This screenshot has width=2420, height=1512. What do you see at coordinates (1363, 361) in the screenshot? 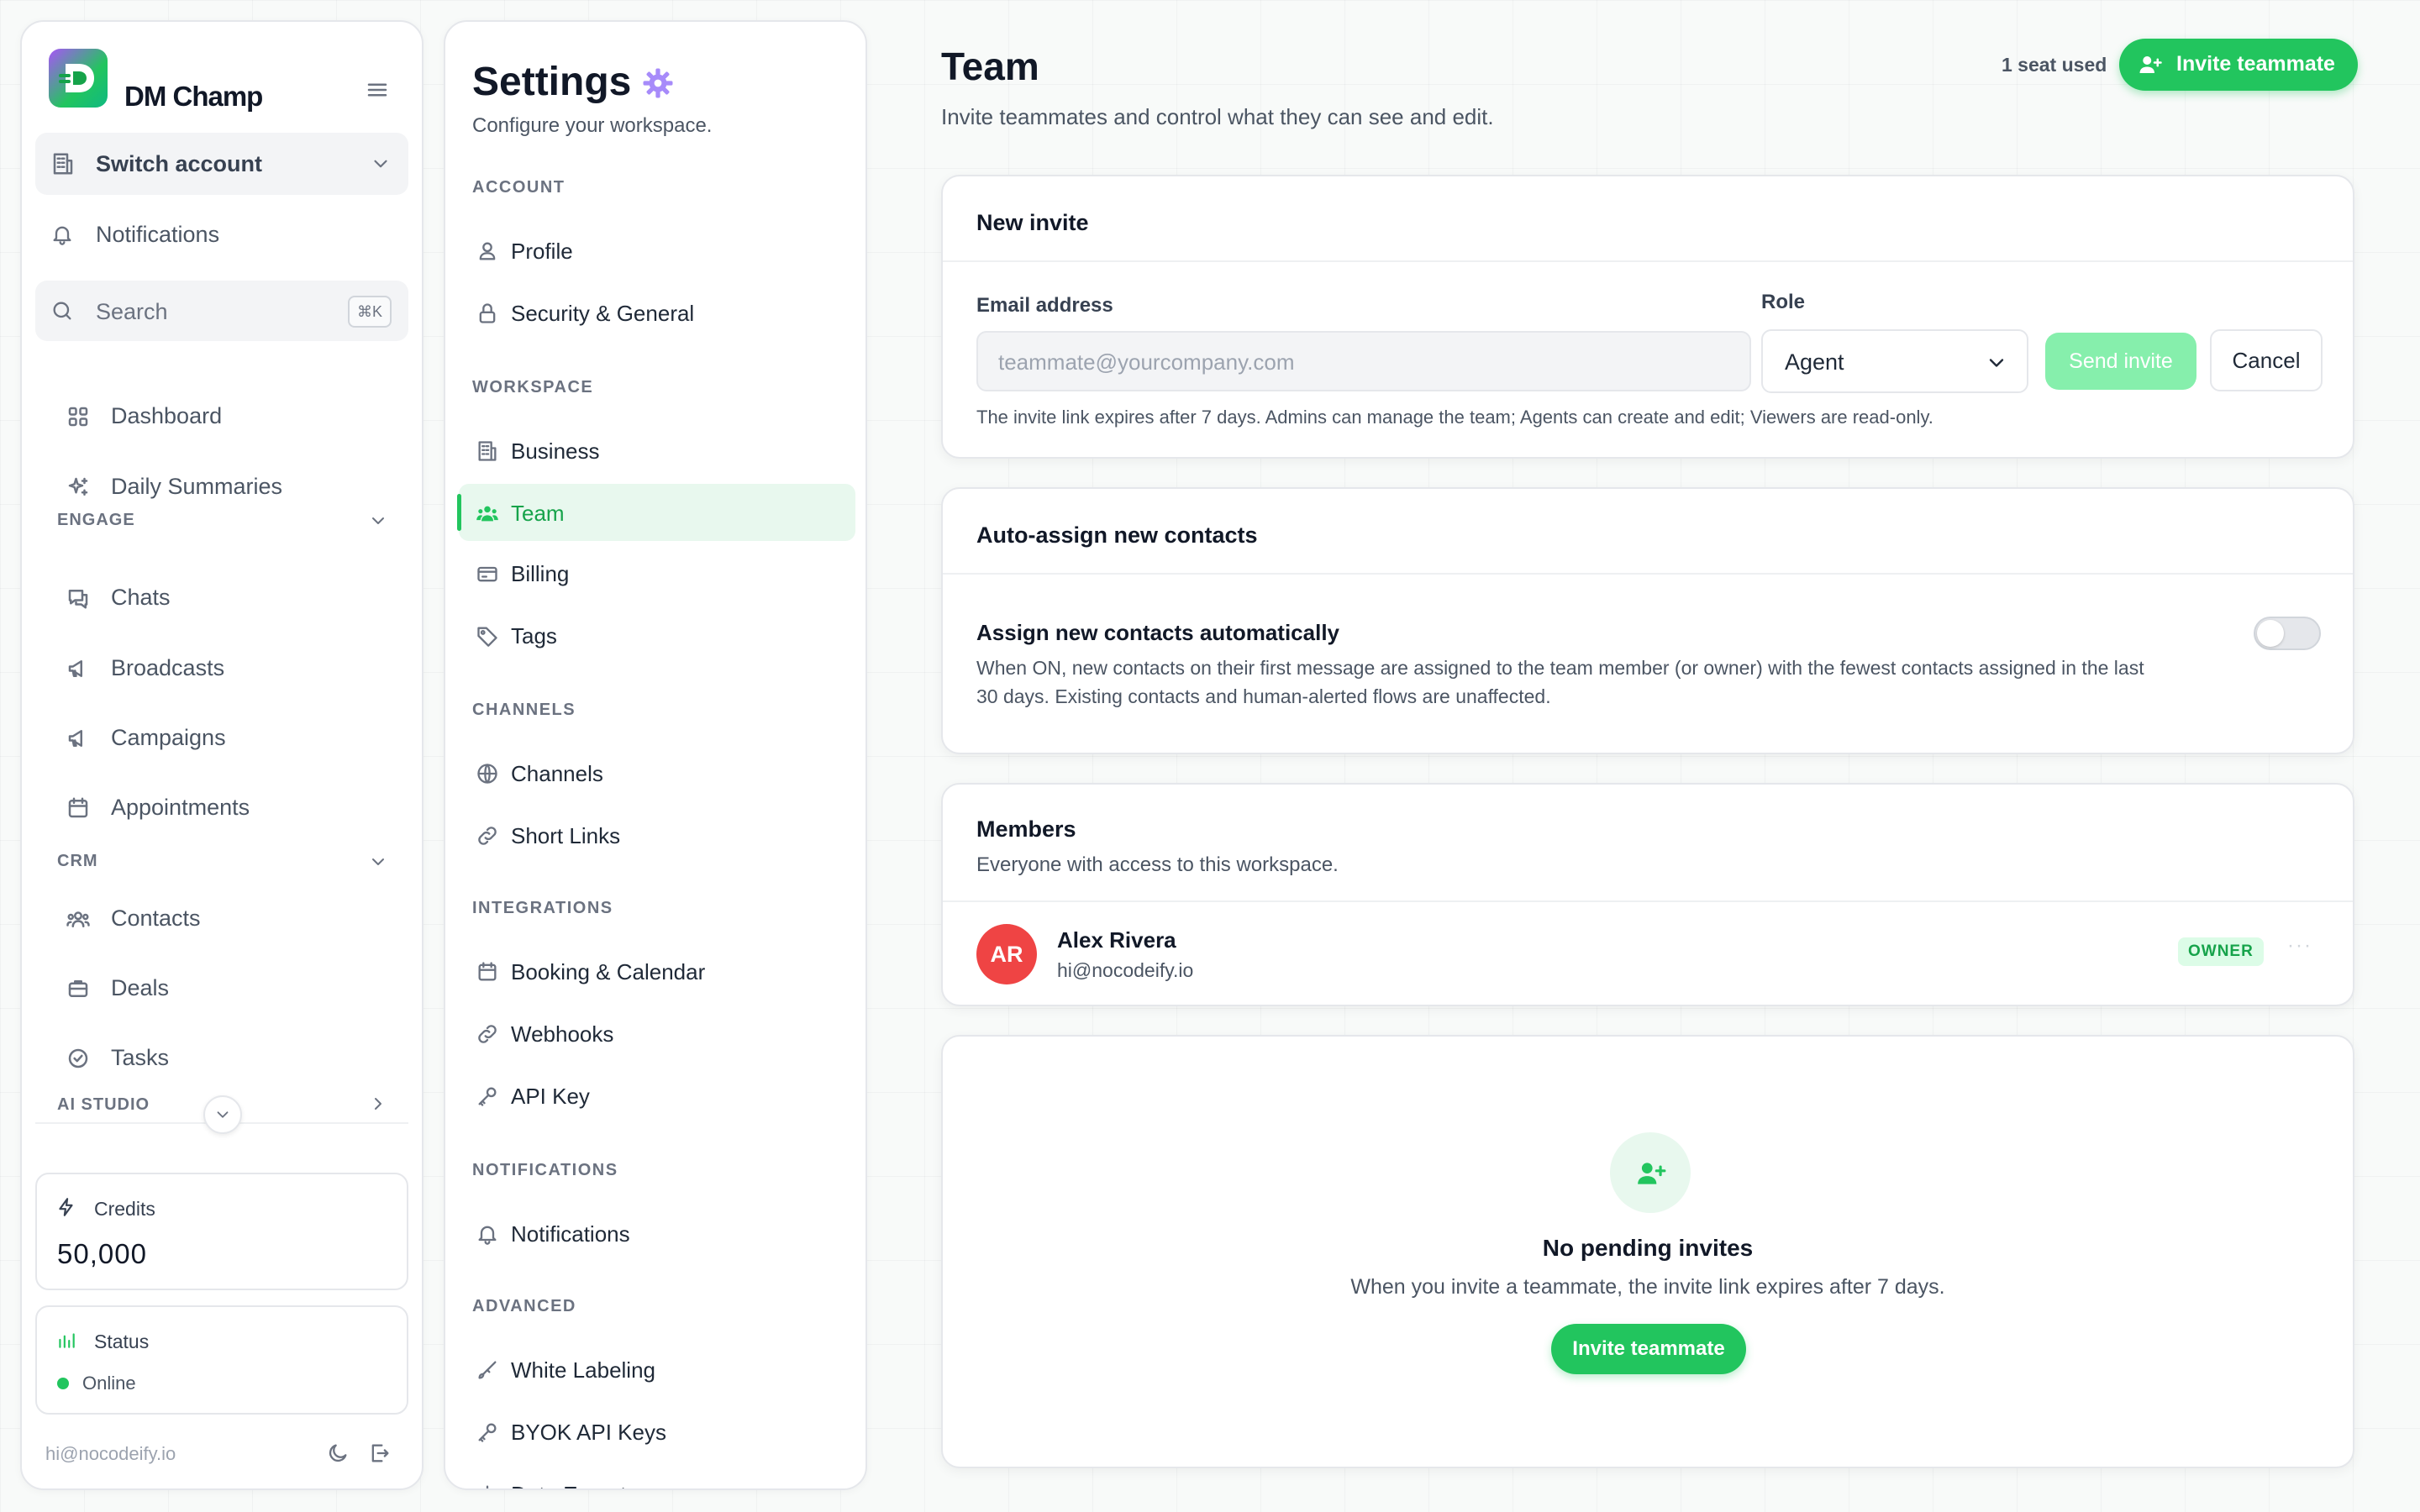
I see `email-field: teammate@yourcompany.com` at bounding box center [1363, 361].